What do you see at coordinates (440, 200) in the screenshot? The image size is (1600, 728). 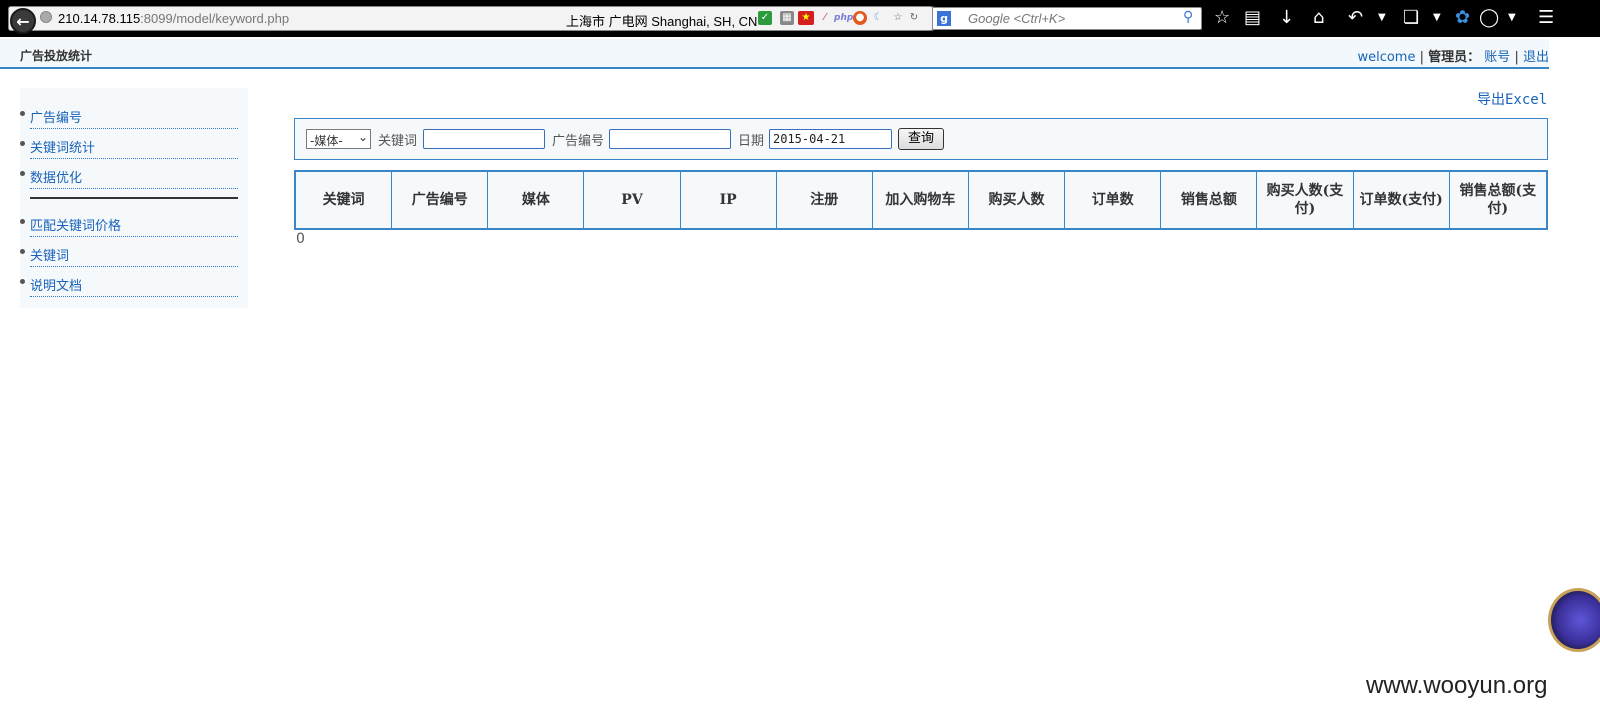 I see `col-header: 广告编号` at bounding box center [440, 200].